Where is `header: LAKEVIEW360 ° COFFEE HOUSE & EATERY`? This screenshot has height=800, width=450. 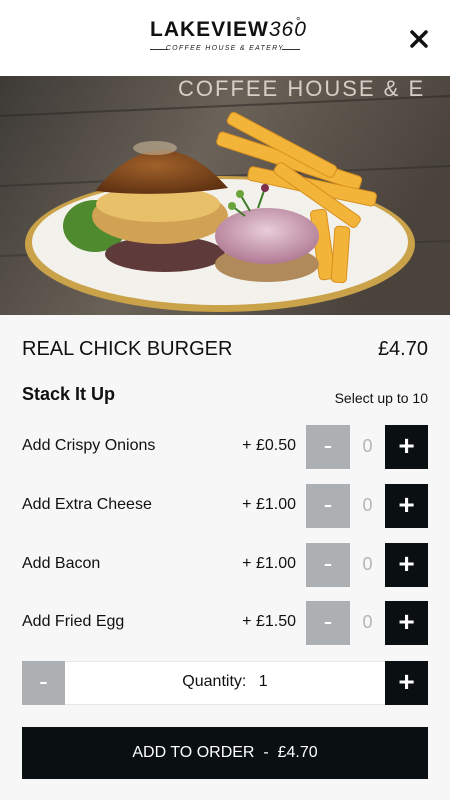
header: LAKEVIEW360 ° COFFEE HOUSE & EATERY is located at coordinates (225, 38).